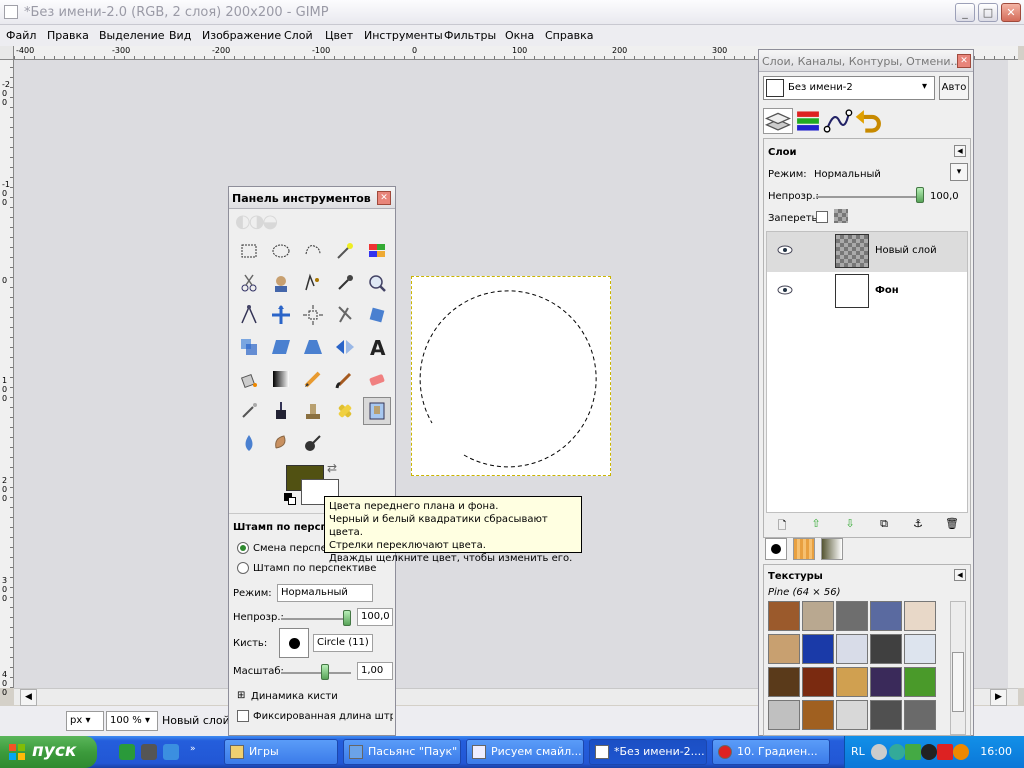  What do you see at coordinates (402, 752) in the screenshot?
I see `task-spider-solitaire: Пасьянс "Паук"` at bounding box center [402, 752].